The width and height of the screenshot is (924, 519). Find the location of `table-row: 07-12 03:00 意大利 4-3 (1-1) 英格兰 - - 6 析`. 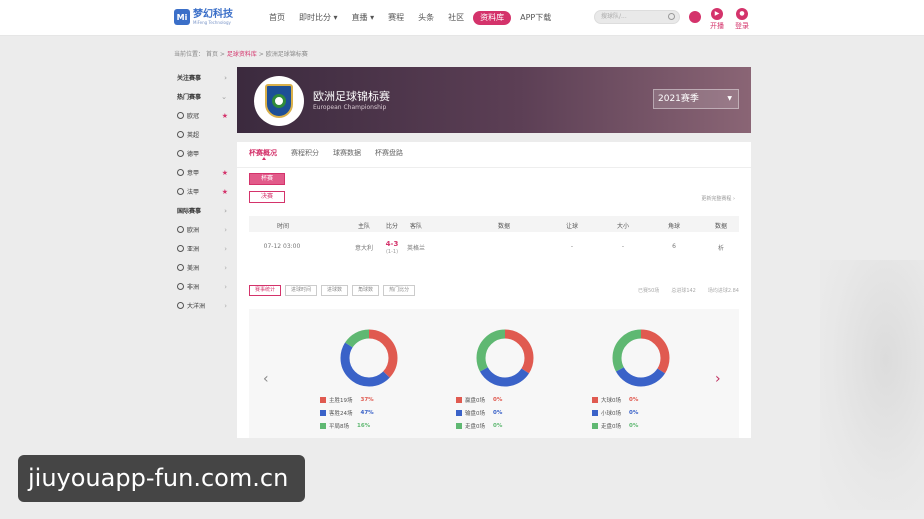

table-row: 07-12 03:00 意大利 4-3 (1-1) 英格兰 - - 6 析 is located at coordinates (494, 246).